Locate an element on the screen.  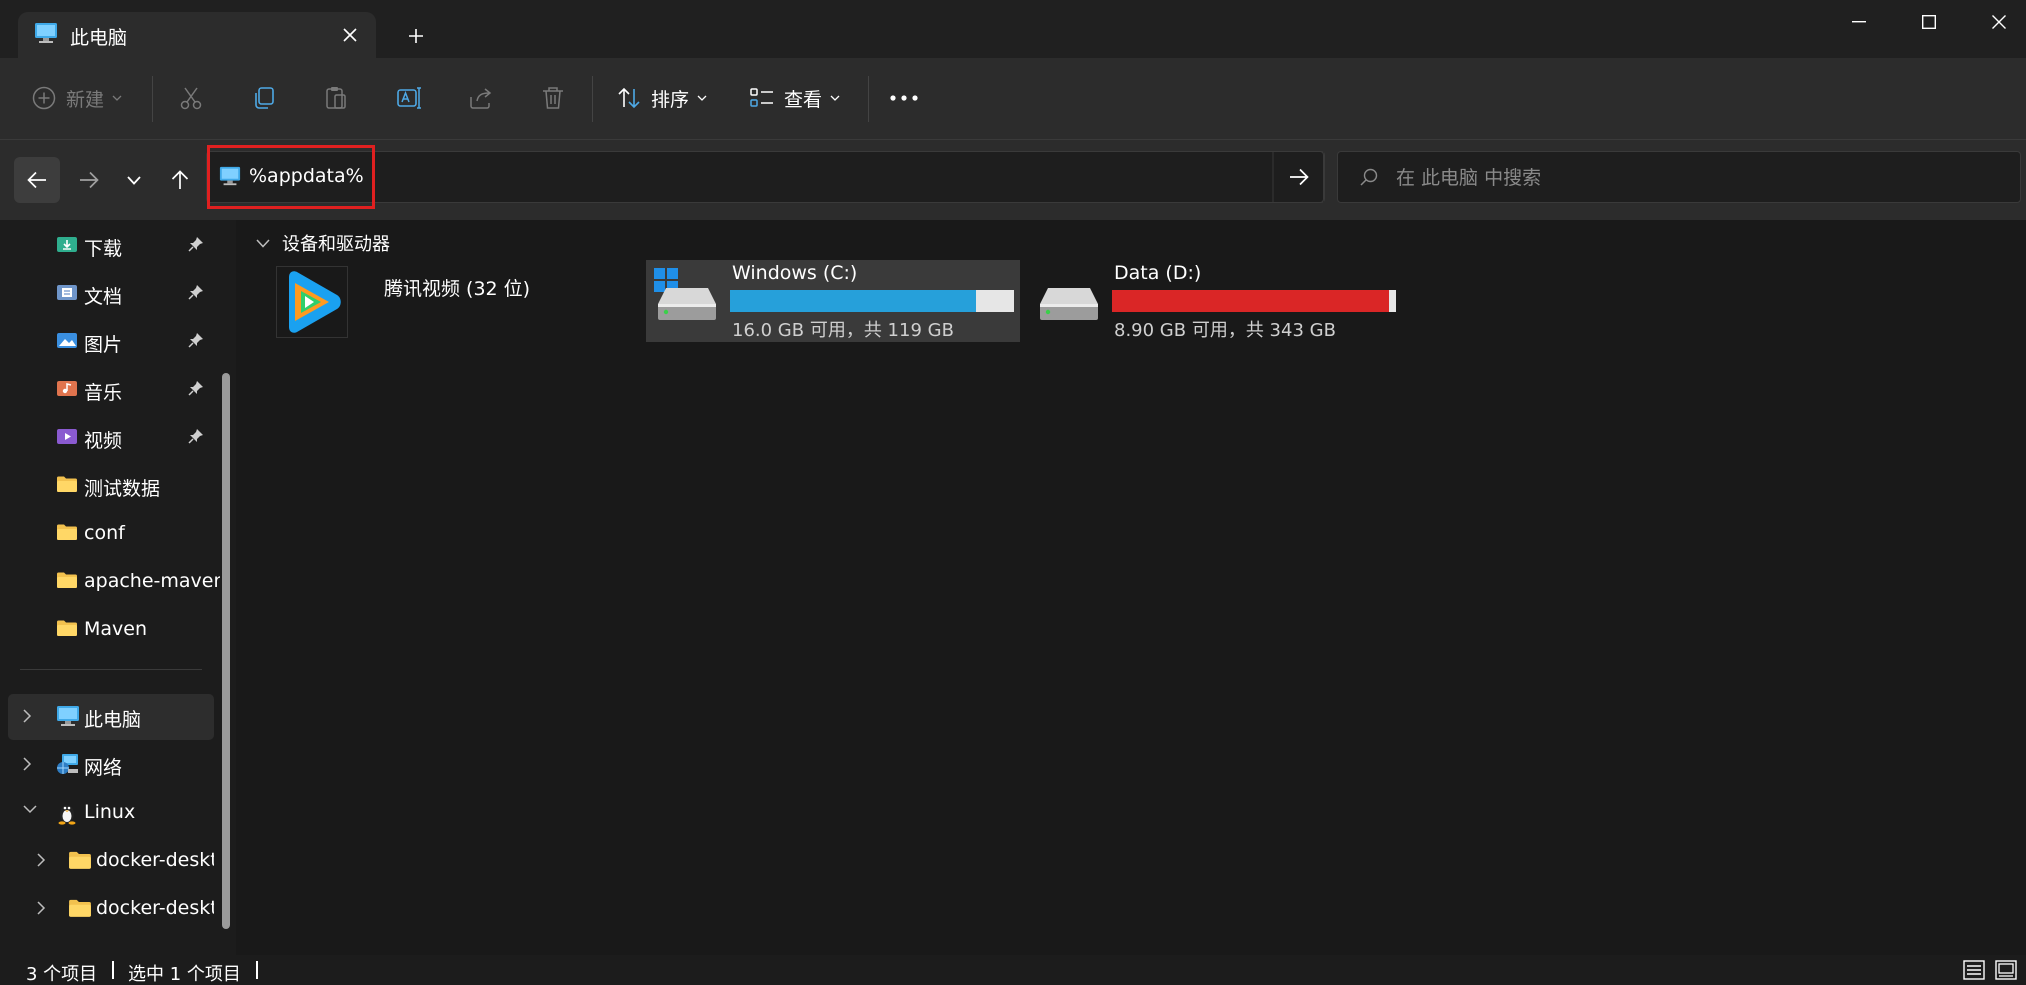
view-button: 查看 is located at coordinates (795, 98).